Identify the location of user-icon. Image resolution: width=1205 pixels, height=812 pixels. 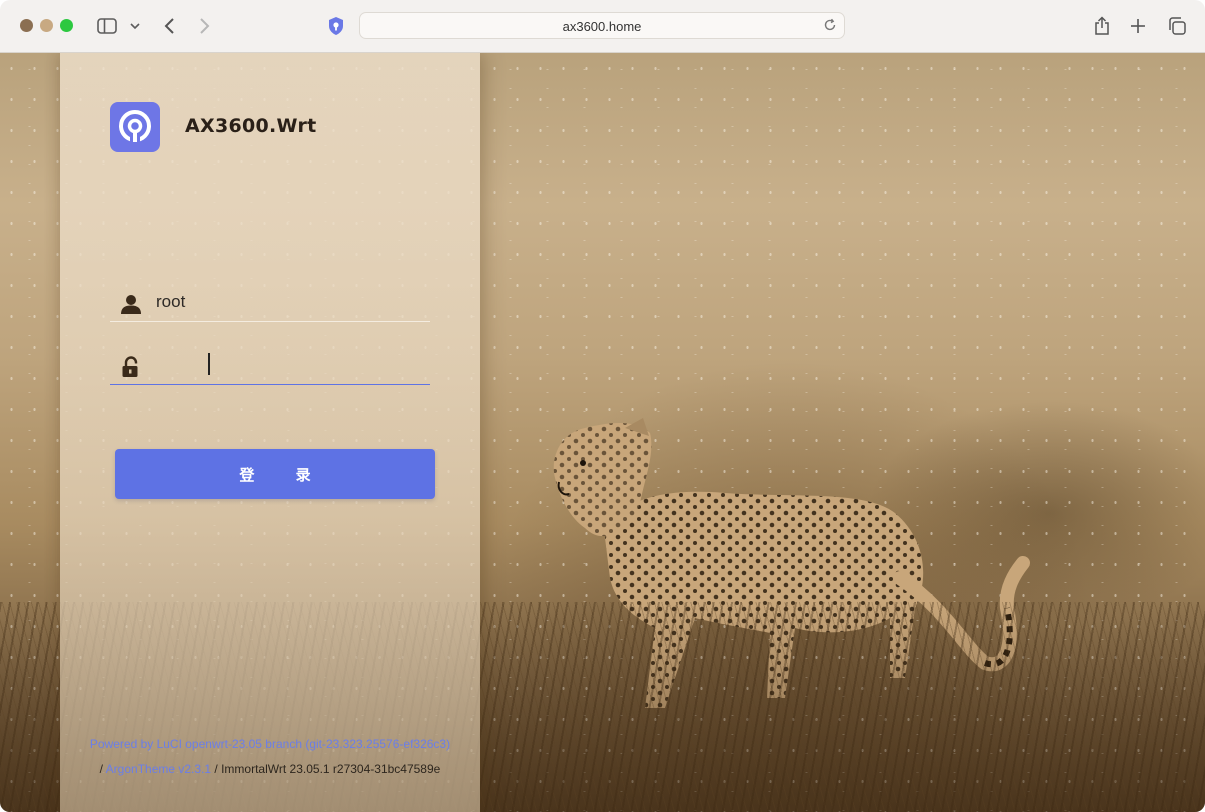
(131, 304).